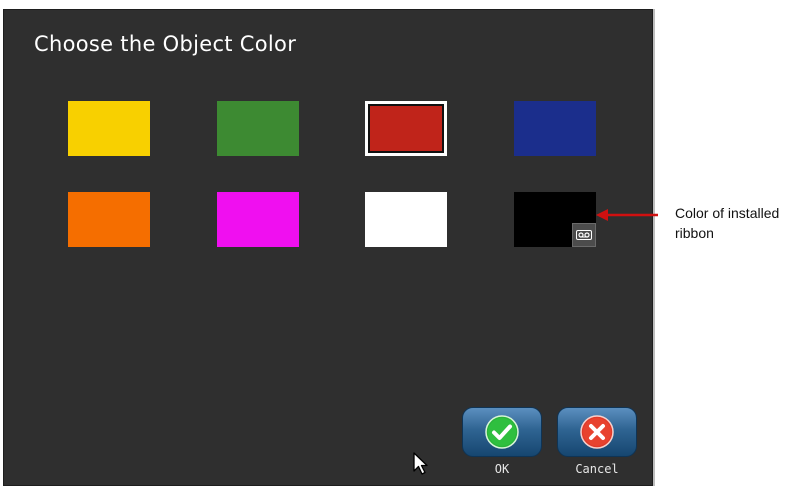 This screenshot has width=799, height=489. What do you see at coordinates (406, 219) in the screenshot?
I see `swatch-white` at bounding box center [406, 219].